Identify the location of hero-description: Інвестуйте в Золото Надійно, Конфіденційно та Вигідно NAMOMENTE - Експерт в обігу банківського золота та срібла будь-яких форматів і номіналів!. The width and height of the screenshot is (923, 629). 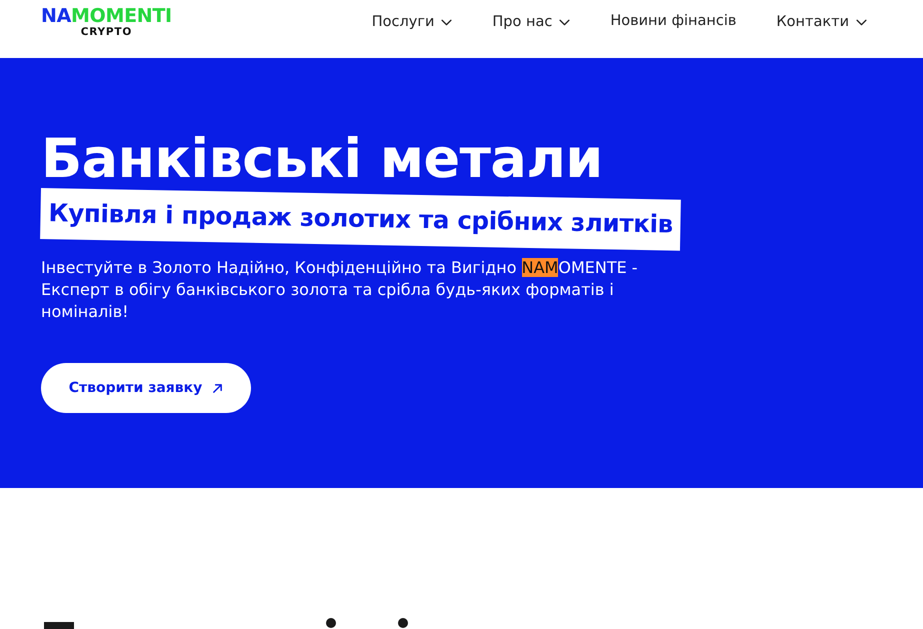
(340, 290).